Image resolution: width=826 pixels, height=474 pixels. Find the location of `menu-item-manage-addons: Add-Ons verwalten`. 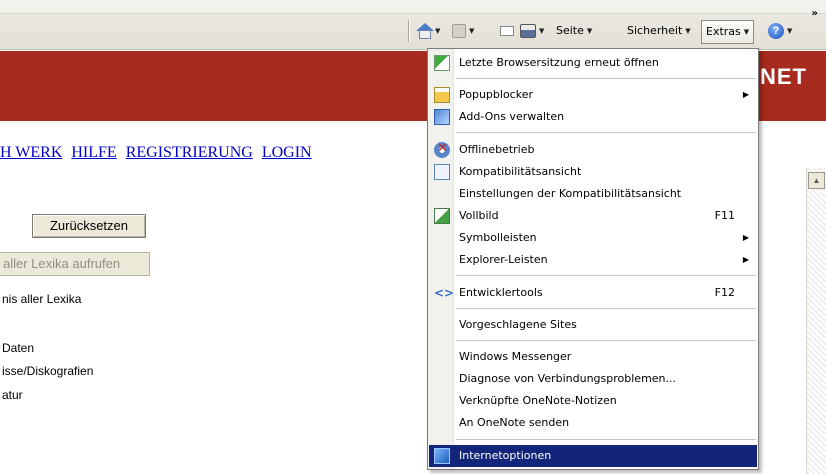

menu-item-manage-addons: Add-Ons verwalten is located at coordinates (593, 117).